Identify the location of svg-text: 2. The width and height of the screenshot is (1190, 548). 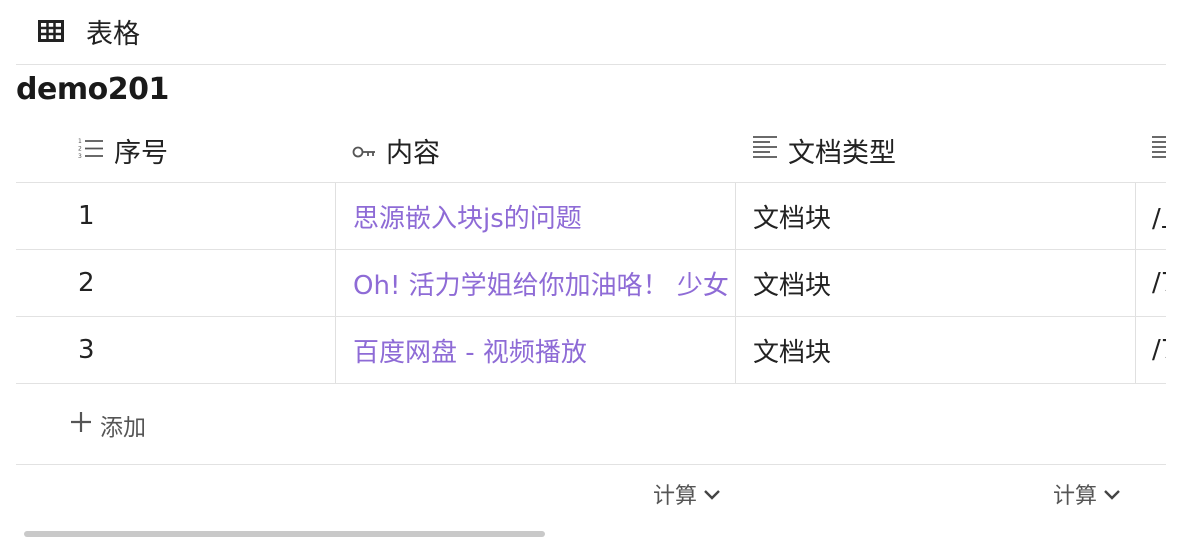
(80, 148).